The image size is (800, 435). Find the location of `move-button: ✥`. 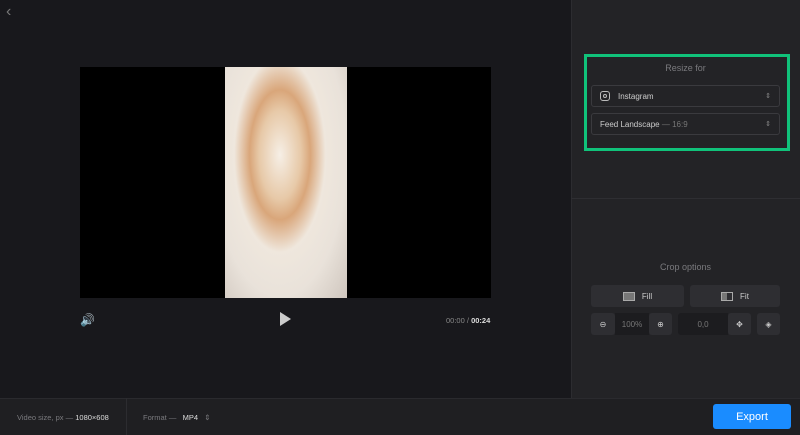

move-button: ✥ is located at coordinates (739, 324).